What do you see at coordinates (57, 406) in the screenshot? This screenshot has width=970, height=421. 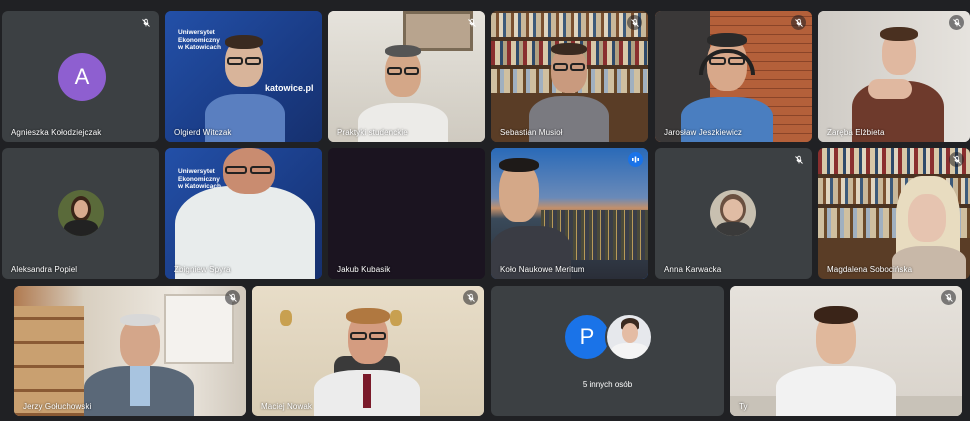 I see `participant-name: Jerzy Gołuchowski` at bounding box center [57, 406].